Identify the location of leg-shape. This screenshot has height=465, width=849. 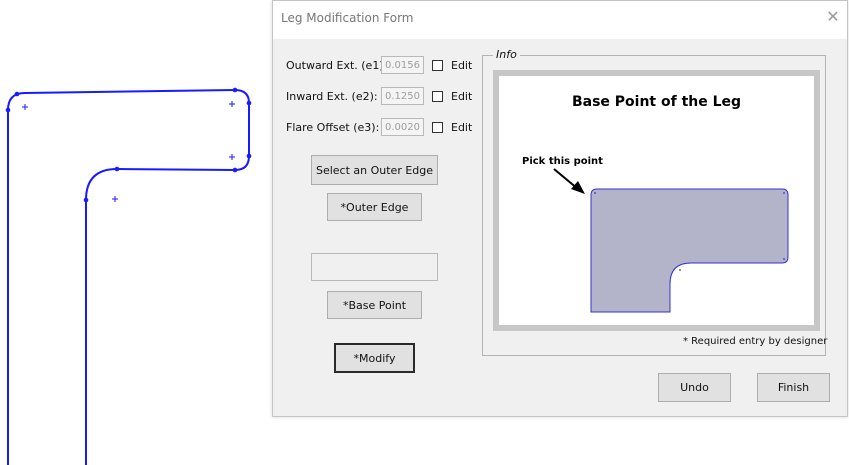
(689, 250).